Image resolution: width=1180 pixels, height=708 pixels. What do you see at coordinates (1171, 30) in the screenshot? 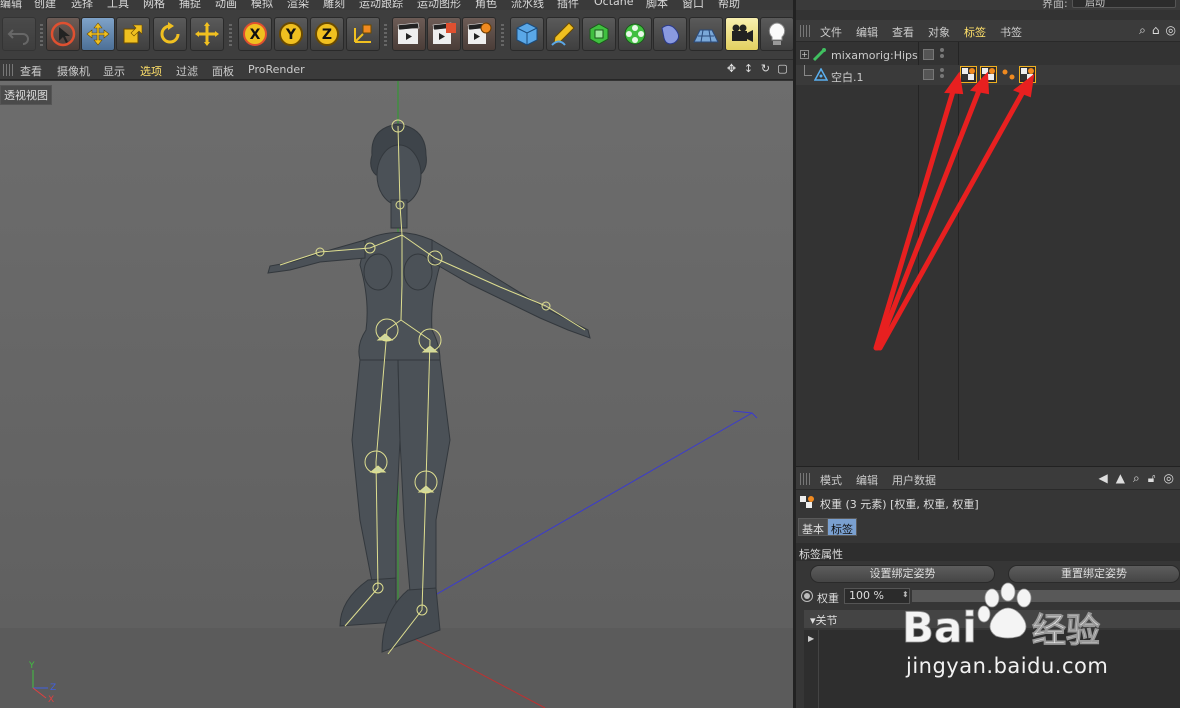
I see `view-icon: ◎` at bounding box center [1171, 30].